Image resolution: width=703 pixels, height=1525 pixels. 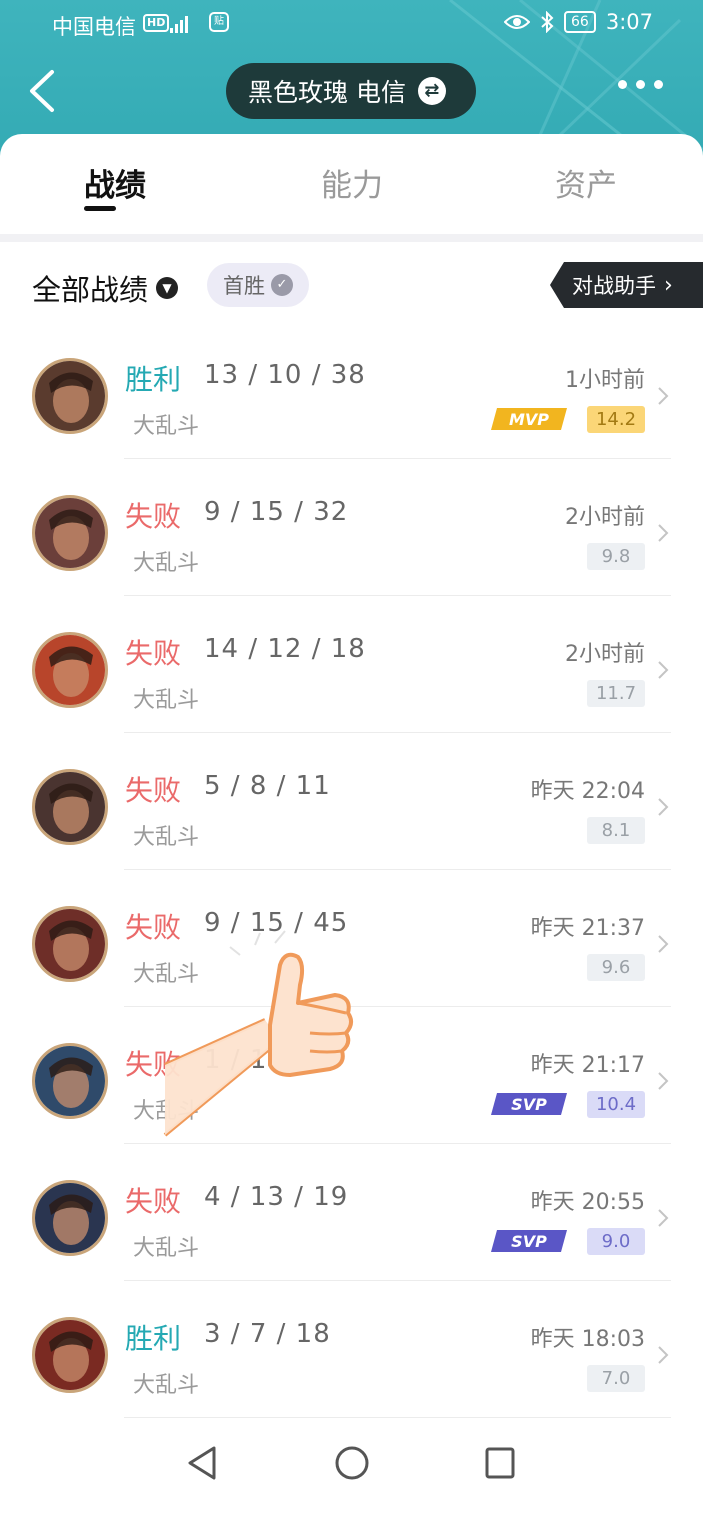 I want to click on chevron-right-icon: ›, so click(x=668, y=285).